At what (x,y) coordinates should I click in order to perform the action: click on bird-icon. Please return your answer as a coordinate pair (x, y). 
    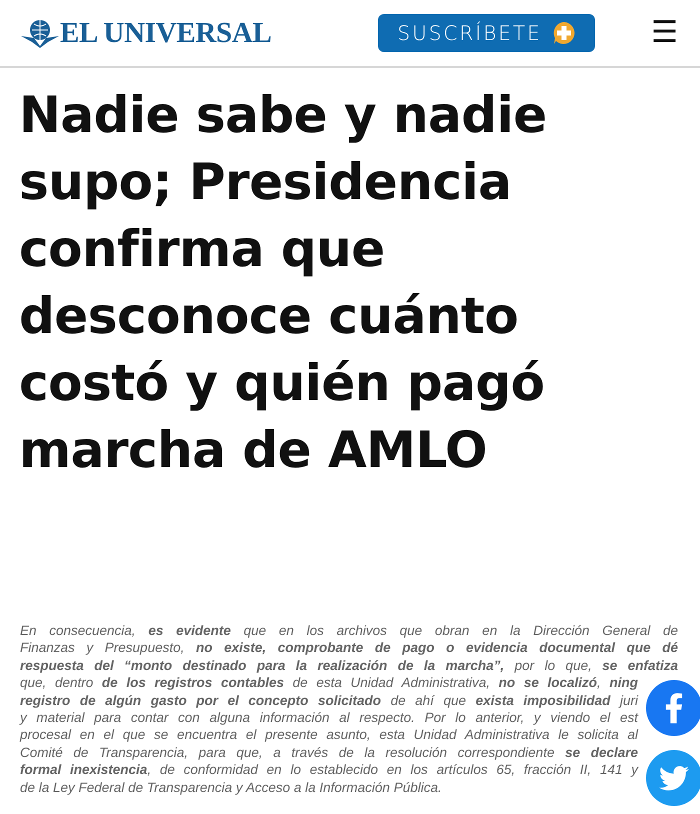
    Looking at the image, I should click on (674, 778).